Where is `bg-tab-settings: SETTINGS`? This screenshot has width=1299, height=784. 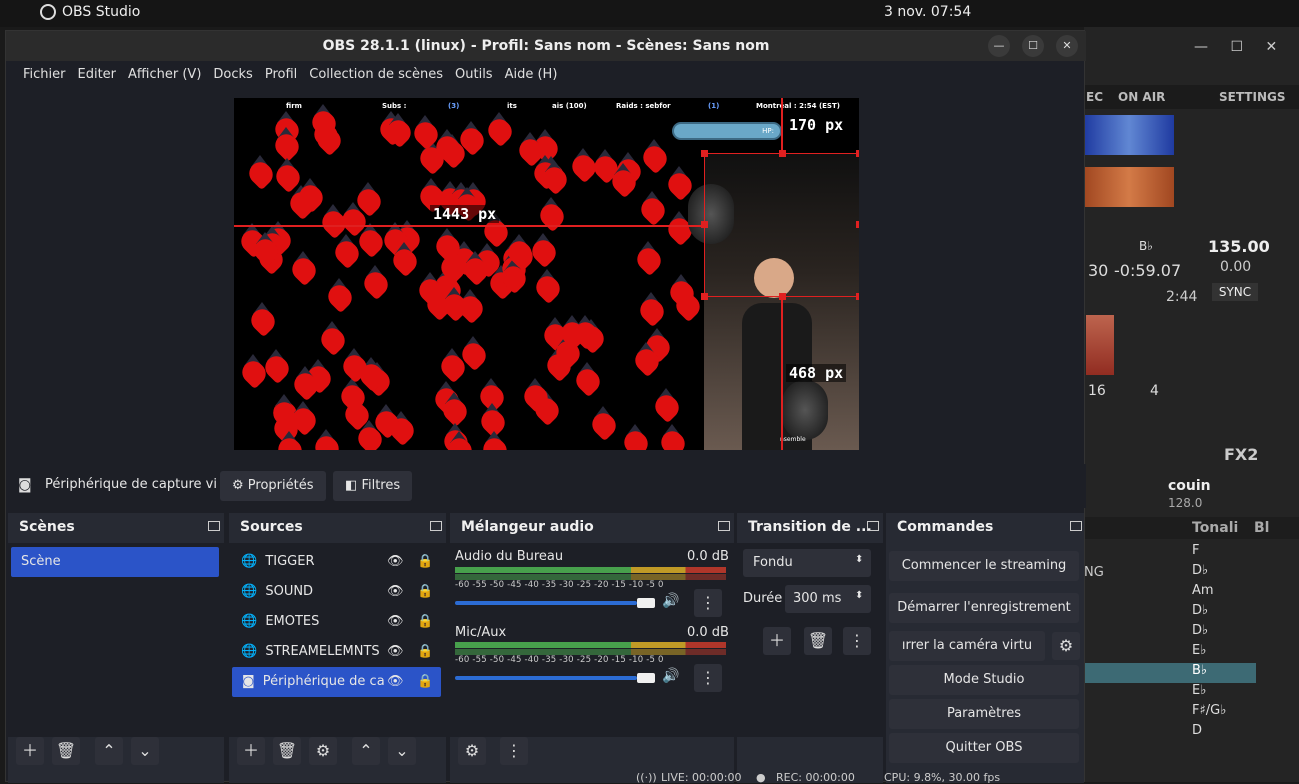 bg-tab-settings: SETTINGS is located at coordinates (1252, 97).